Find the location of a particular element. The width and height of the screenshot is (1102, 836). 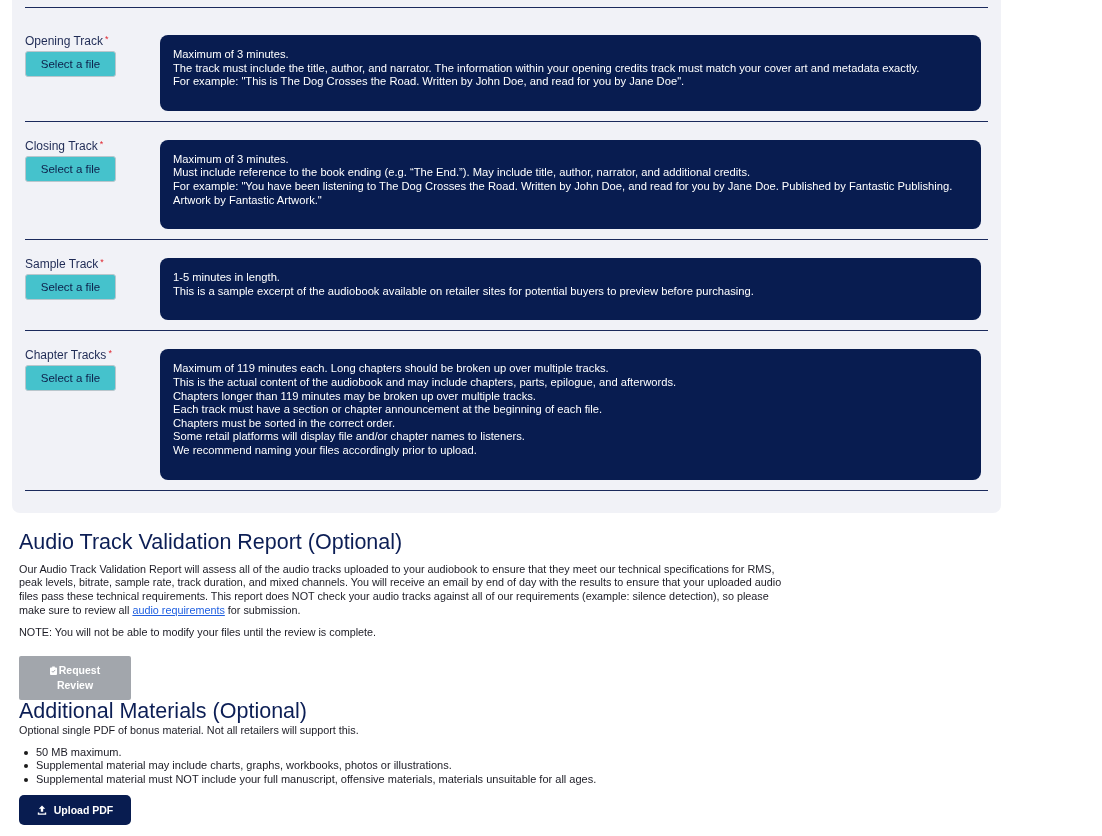

track-label: Opening Track is located at coordinates (64, 41).